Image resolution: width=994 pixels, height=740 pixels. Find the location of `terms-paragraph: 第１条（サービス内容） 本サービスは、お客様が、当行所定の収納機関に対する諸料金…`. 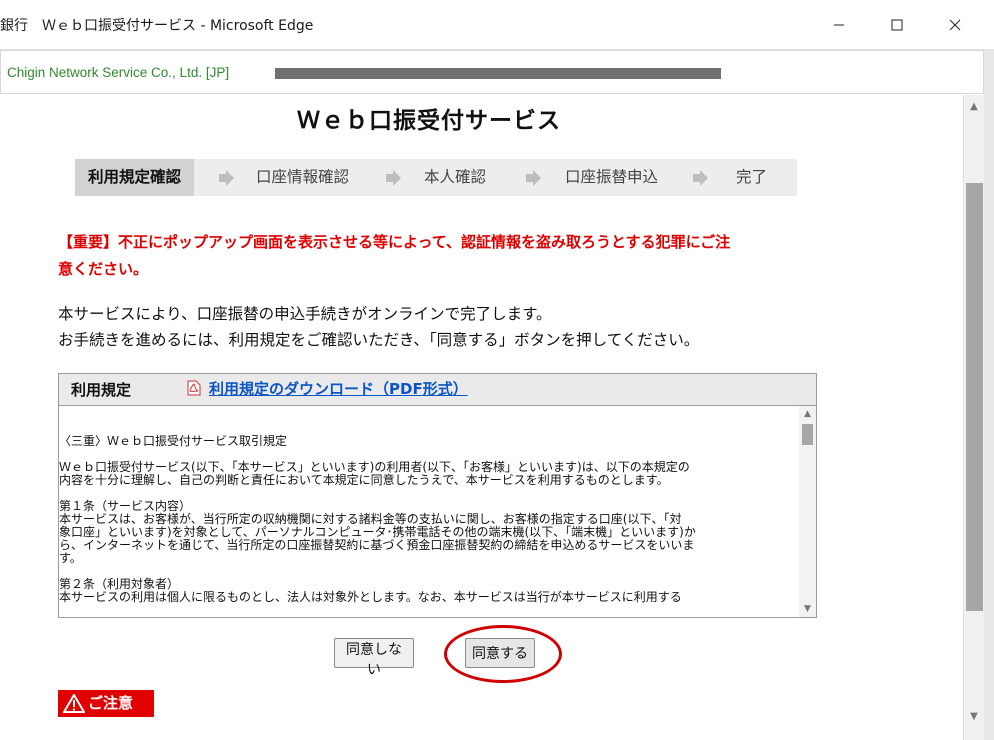

terms-paragraph: 第１条（サービス内容） 本サービスは、お客様が、当行所定の収納機関に対する諸料金… is located at coordinates (377, 532).